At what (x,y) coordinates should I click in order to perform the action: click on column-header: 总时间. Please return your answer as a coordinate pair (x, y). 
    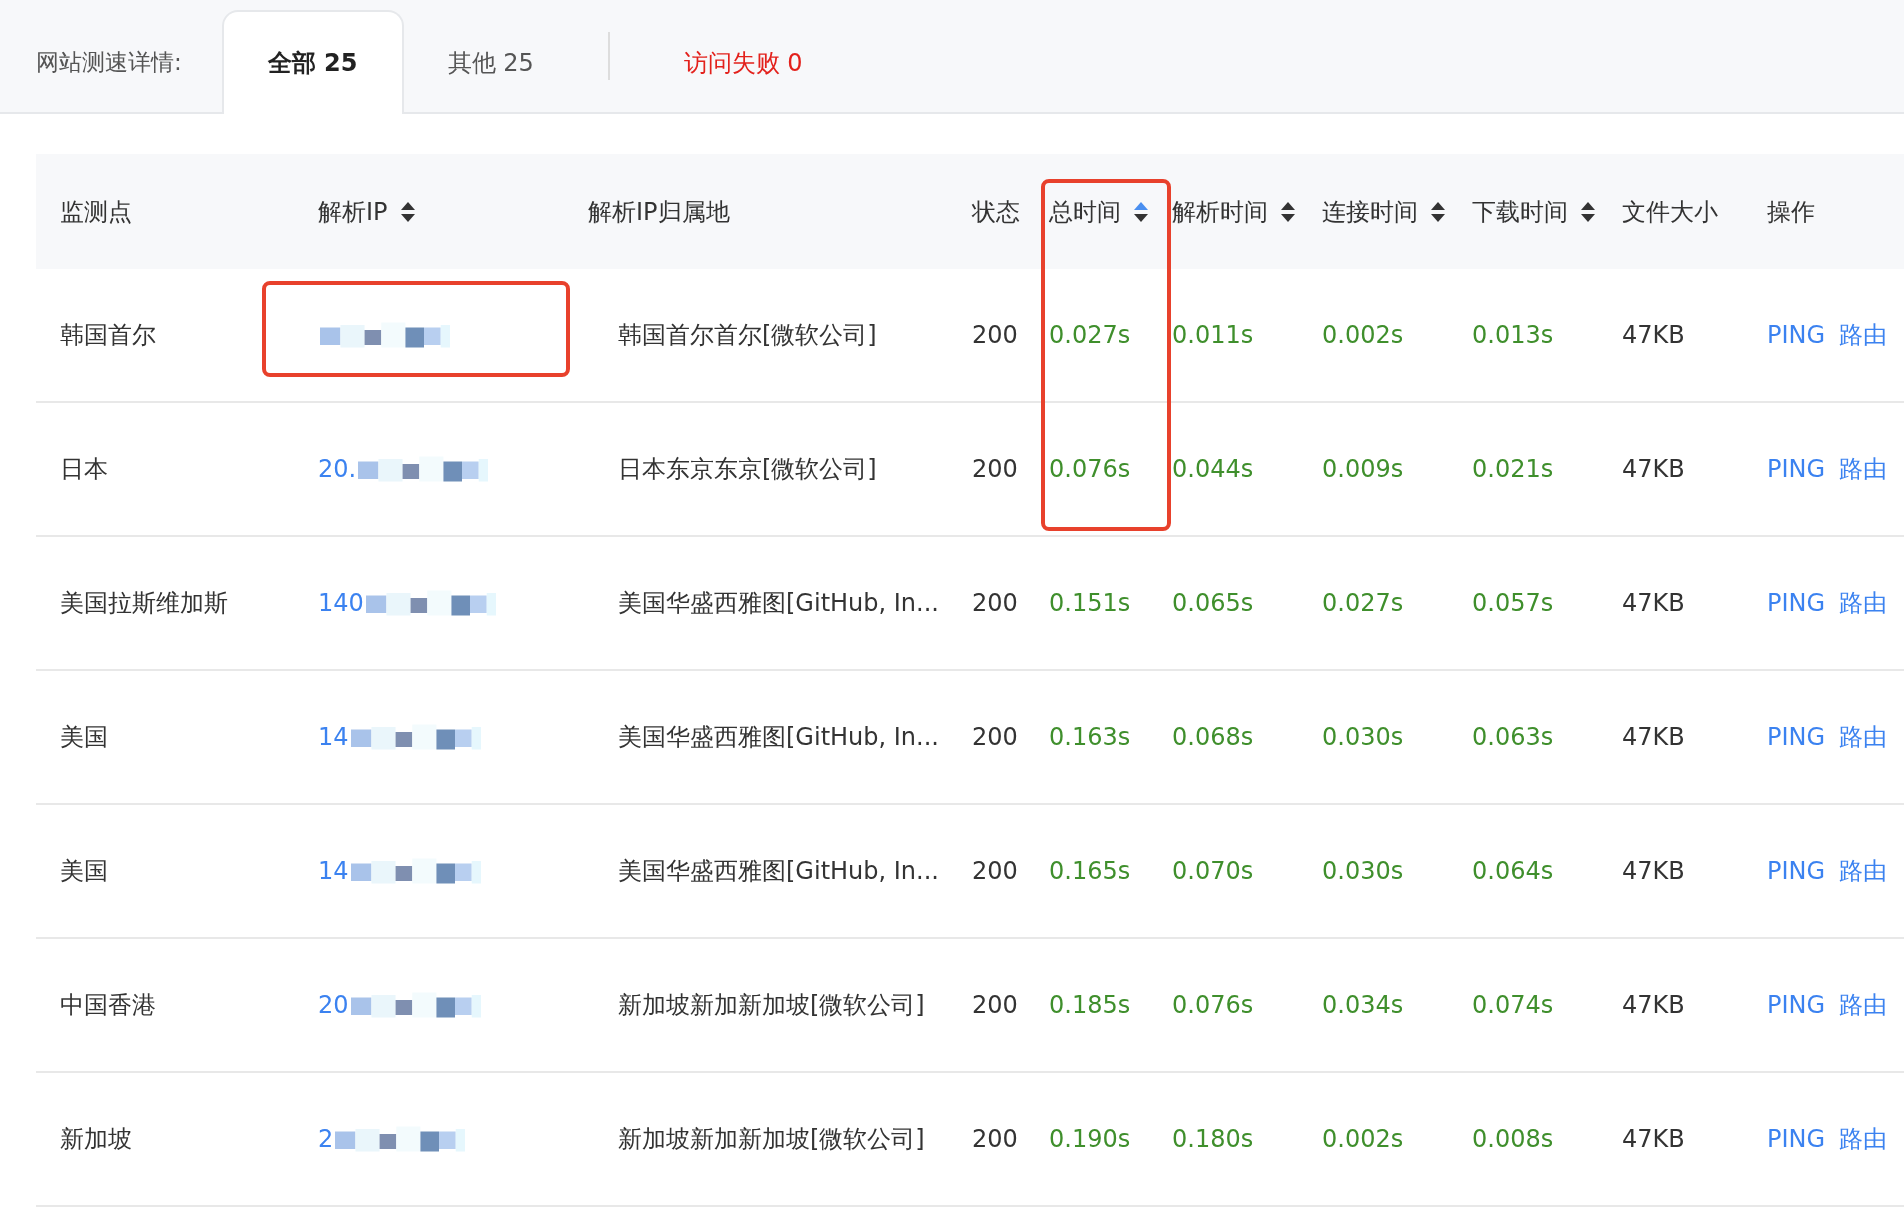
    Looking at the image, I should click on (1085, 212).